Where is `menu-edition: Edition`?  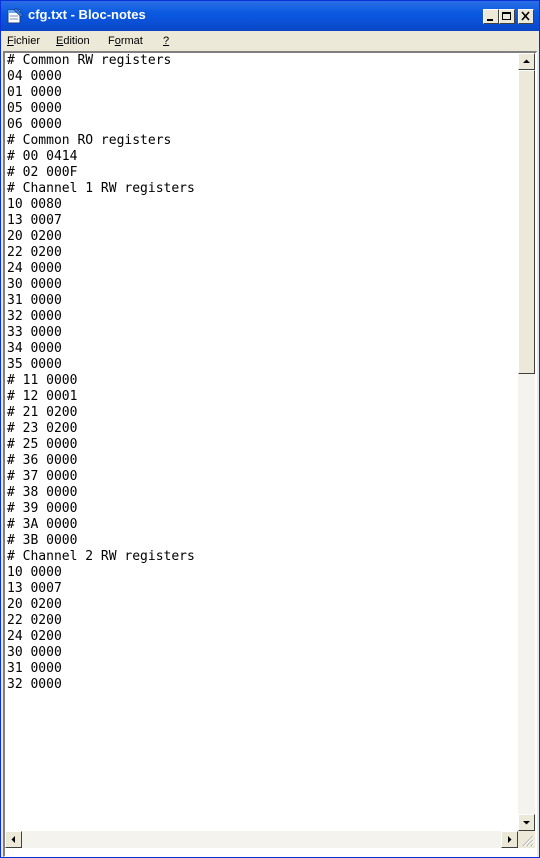 menu-edition: Edition is located at coordinates (73, 41).